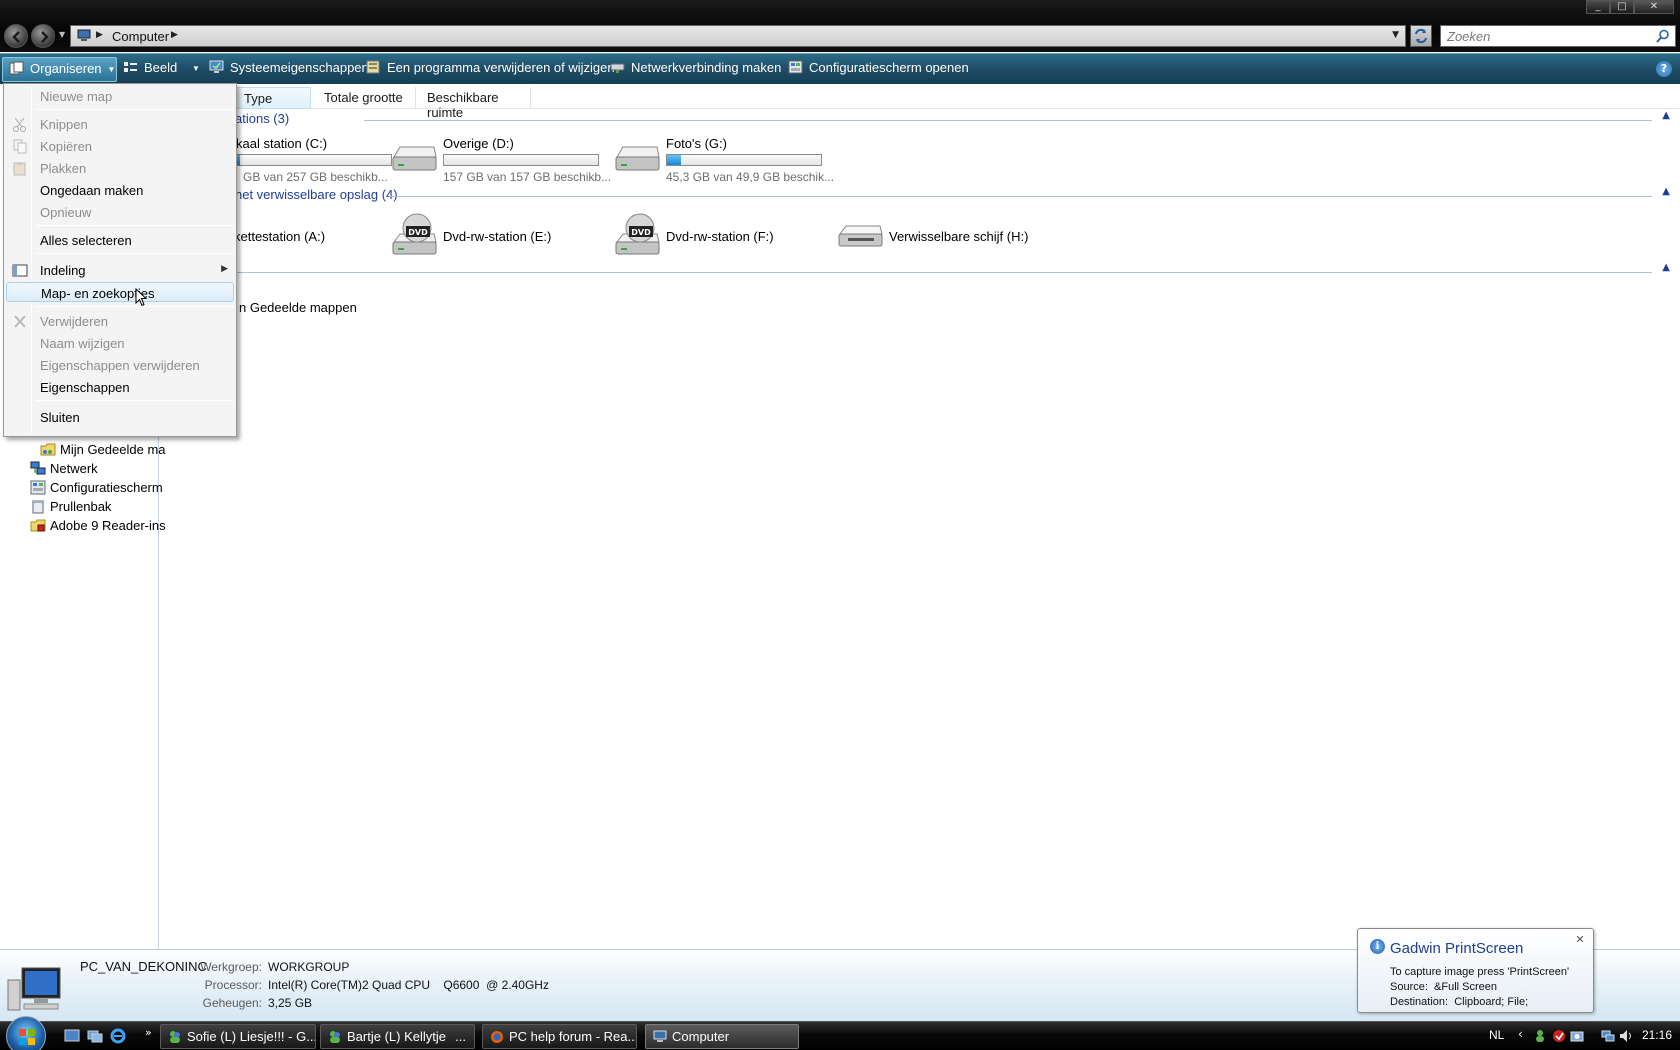  Describe the element at coordinates (1459, 1002) in the screenshot. I see `notification-line: Destination: Clipboard; File;` at that location.